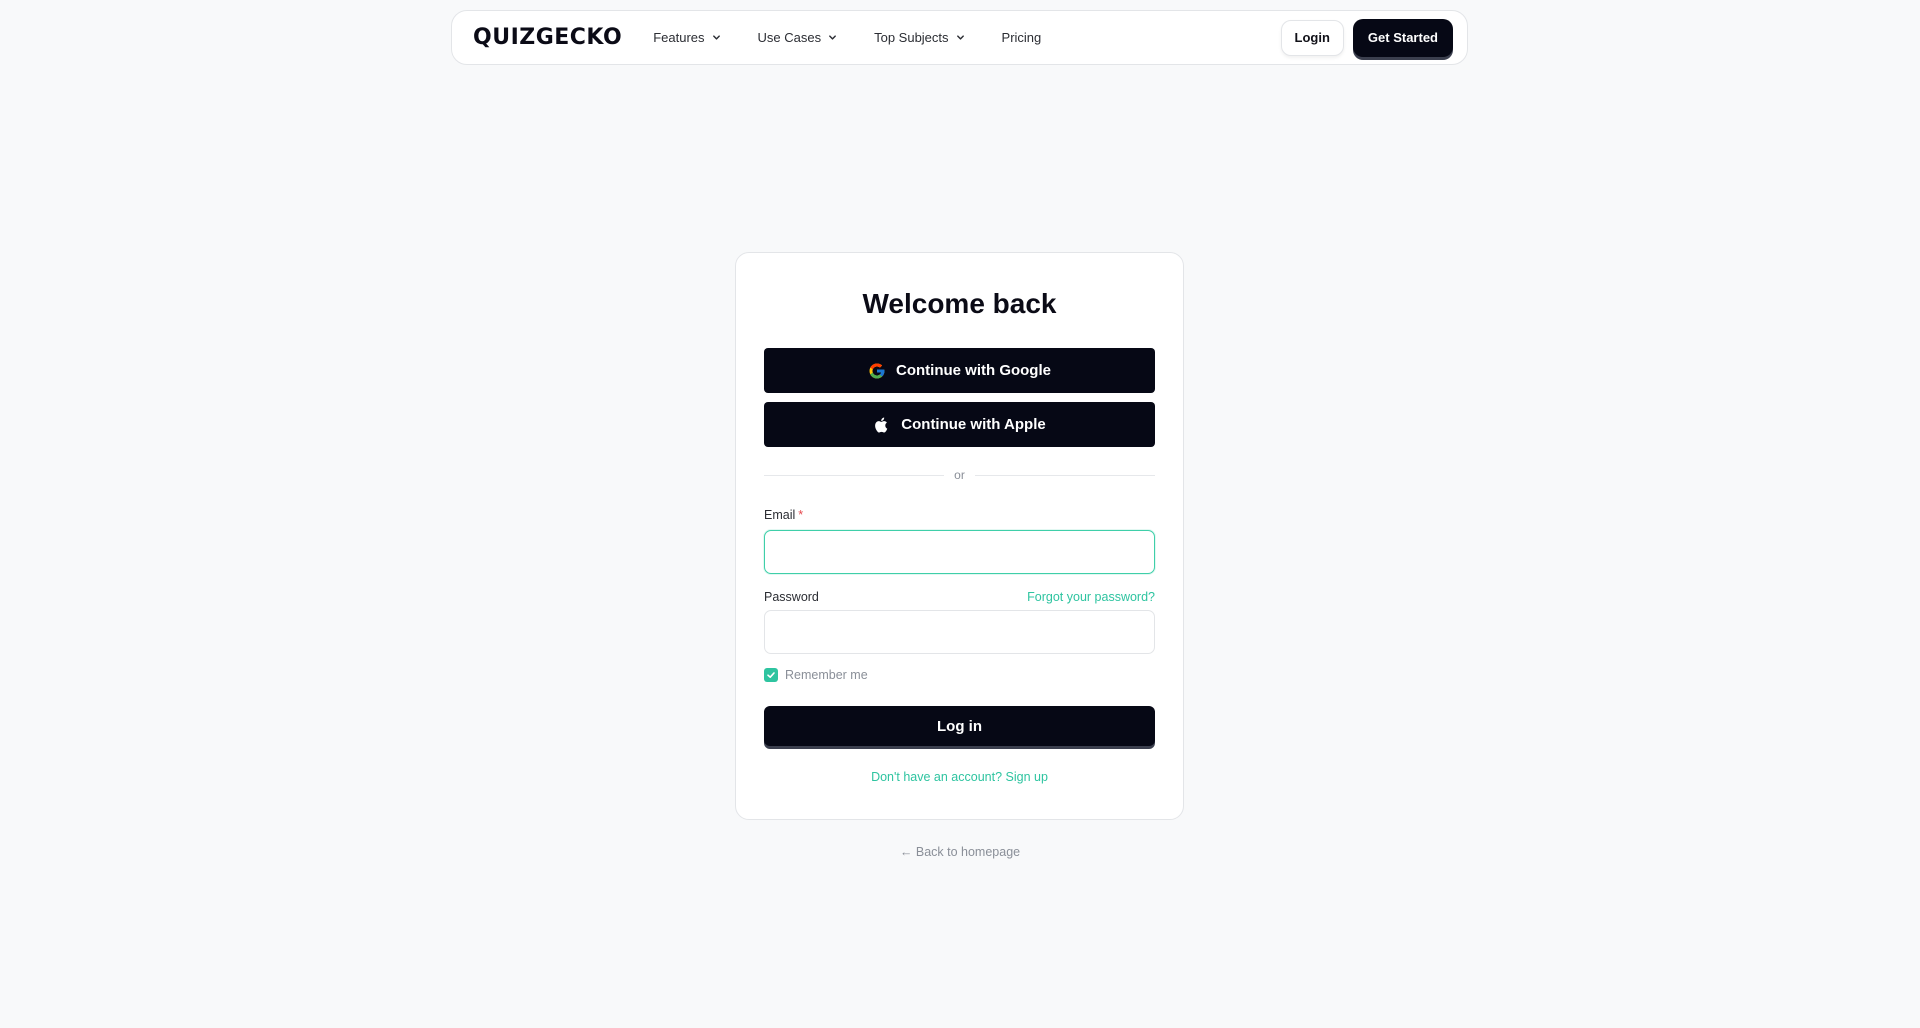  I want to click on nav-item-use-cases: Use Cases, so click(798, 37).